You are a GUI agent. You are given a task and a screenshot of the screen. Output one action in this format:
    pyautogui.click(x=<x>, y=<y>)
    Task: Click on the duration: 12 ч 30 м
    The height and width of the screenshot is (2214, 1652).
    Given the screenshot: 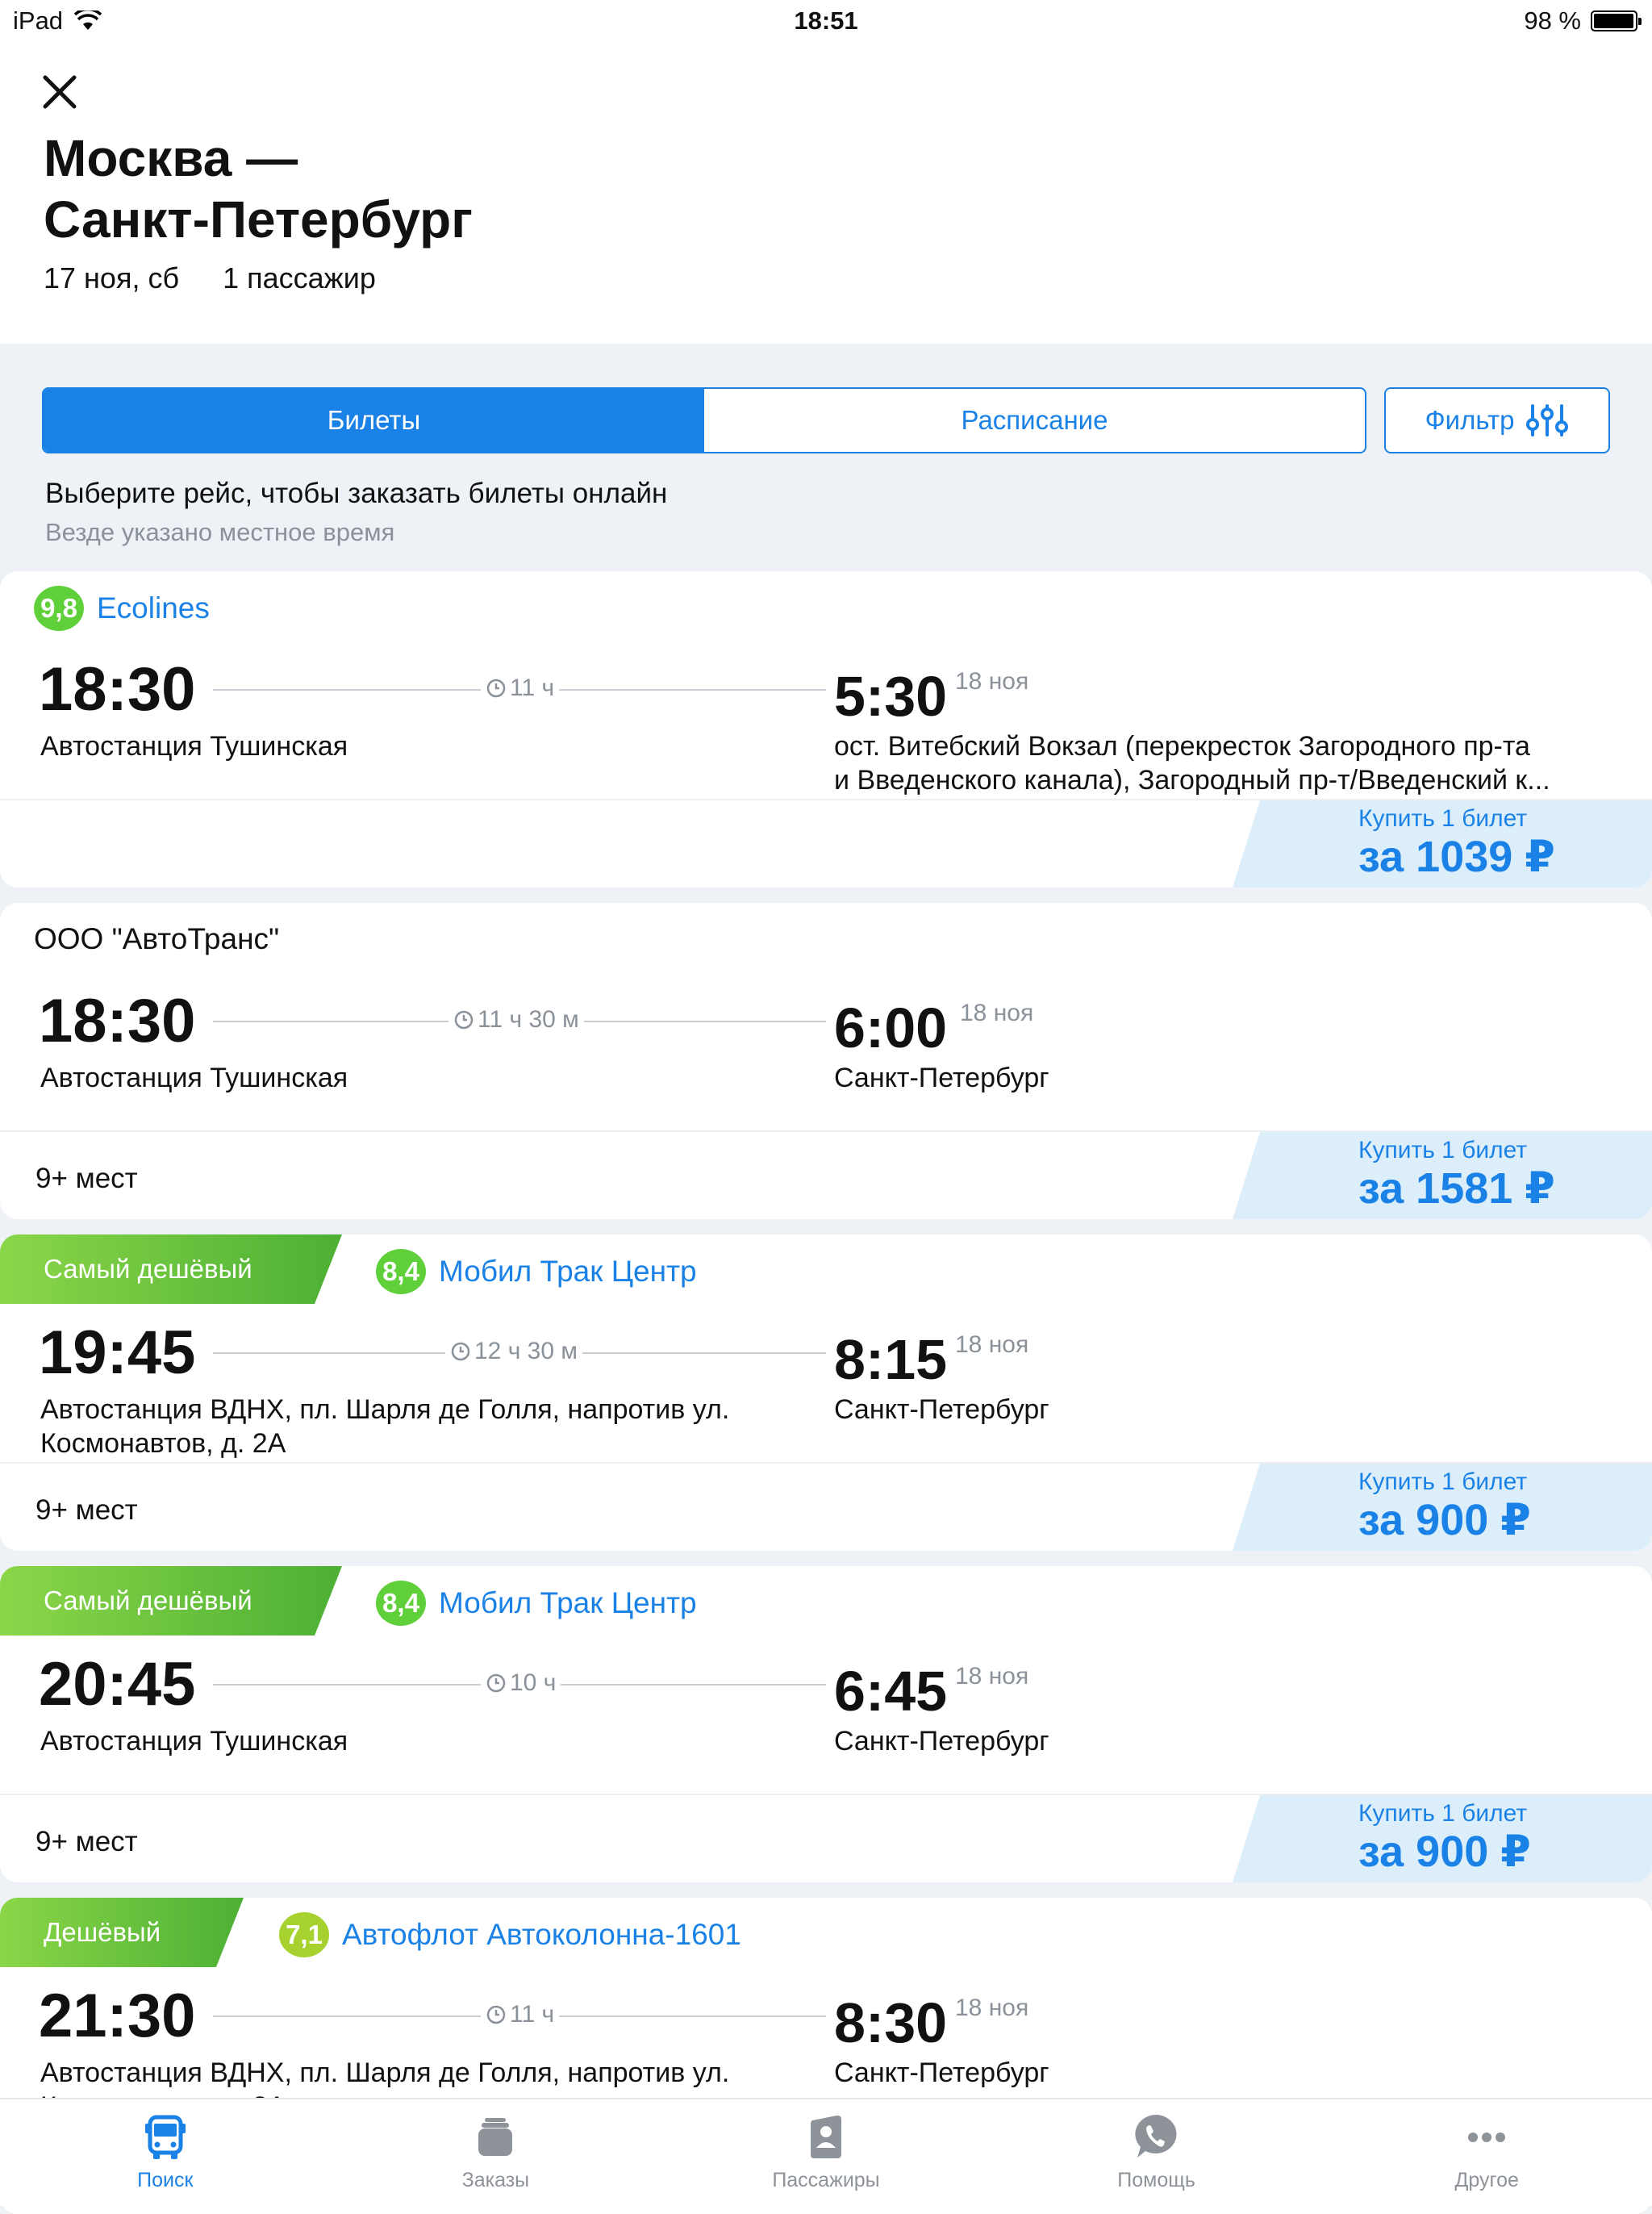 What is the action you would take?
    pyautogui.click(x=513, y=1351)
    